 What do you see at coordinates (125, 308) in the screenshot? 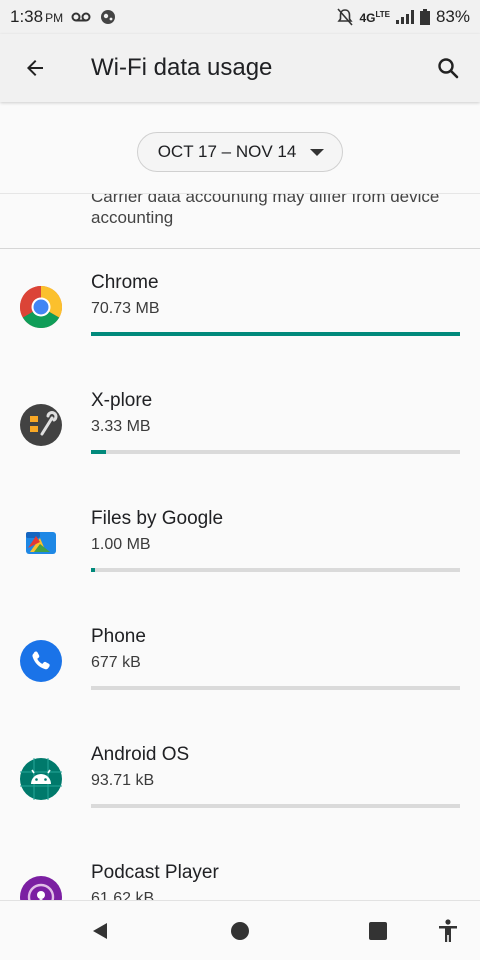
I see `app-usage: 70.73 MB` at bounding box center [125, 308].